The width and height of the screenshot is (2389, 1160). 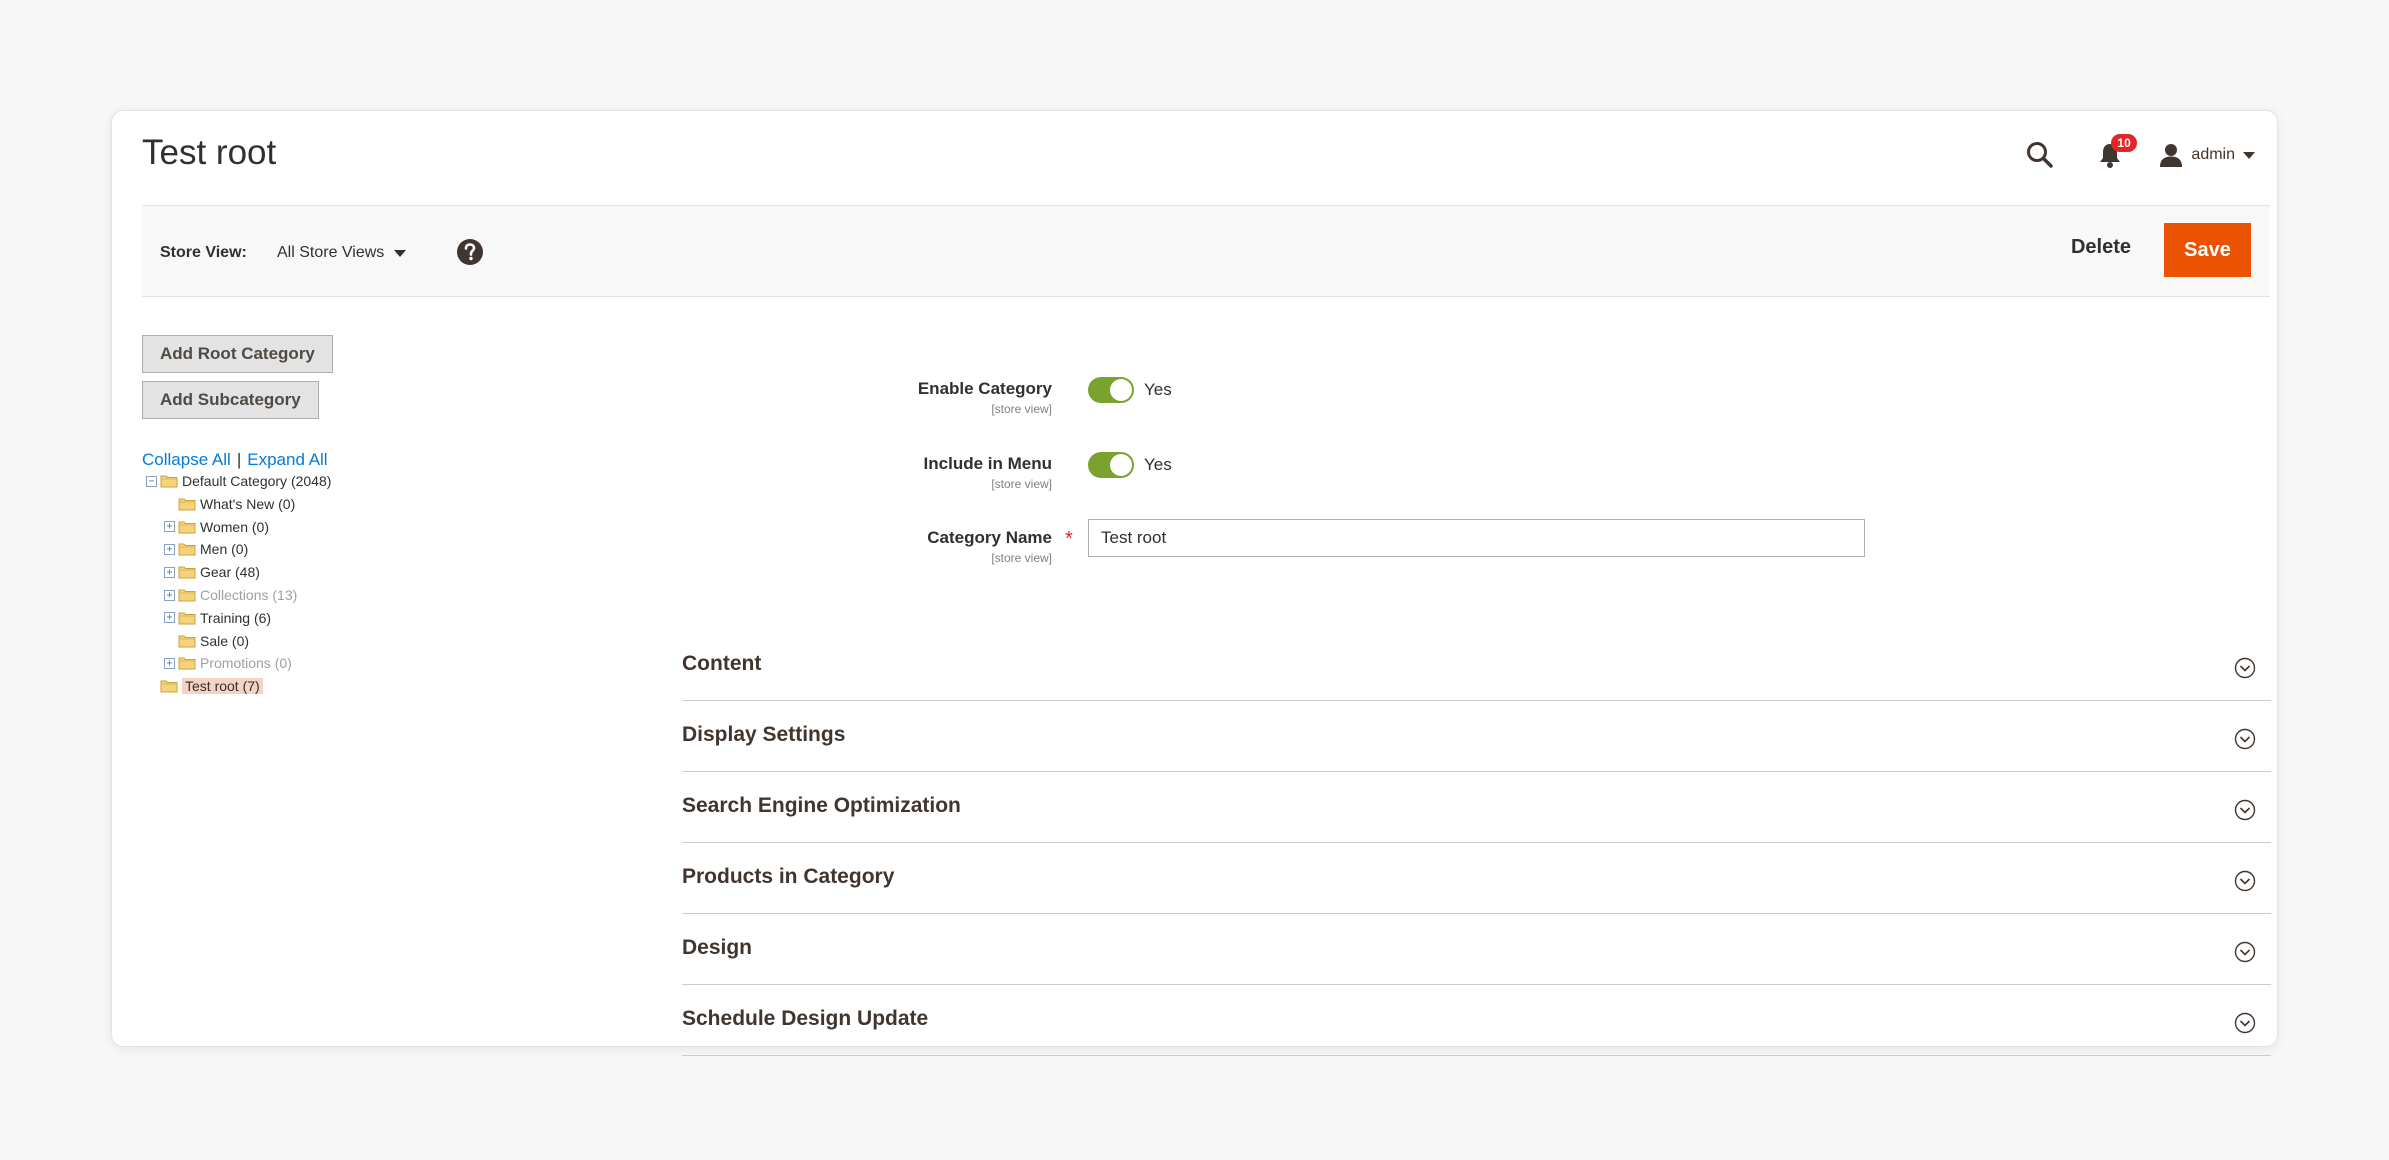 What do you see at coordinates (1021, 484) in the screenshot?
I see `include-in-menu-scope: [store view]` at bounding box center [1021, 484].